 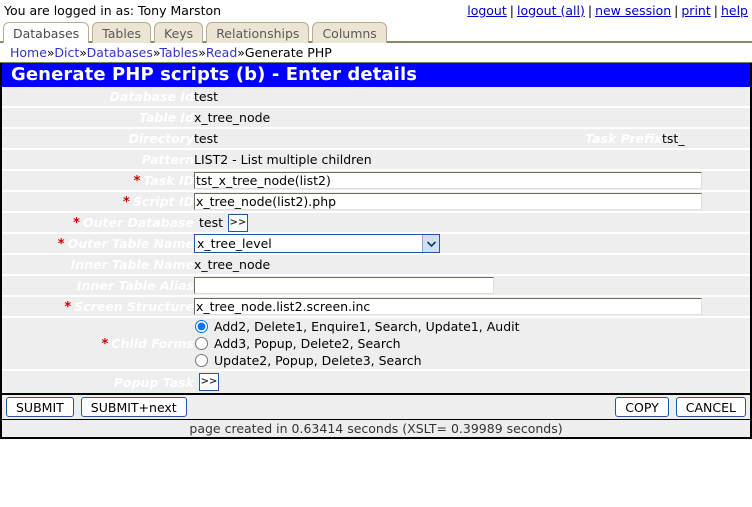 I want to click on table-row-task-id: * Task ID, so click(x=376, y=181).